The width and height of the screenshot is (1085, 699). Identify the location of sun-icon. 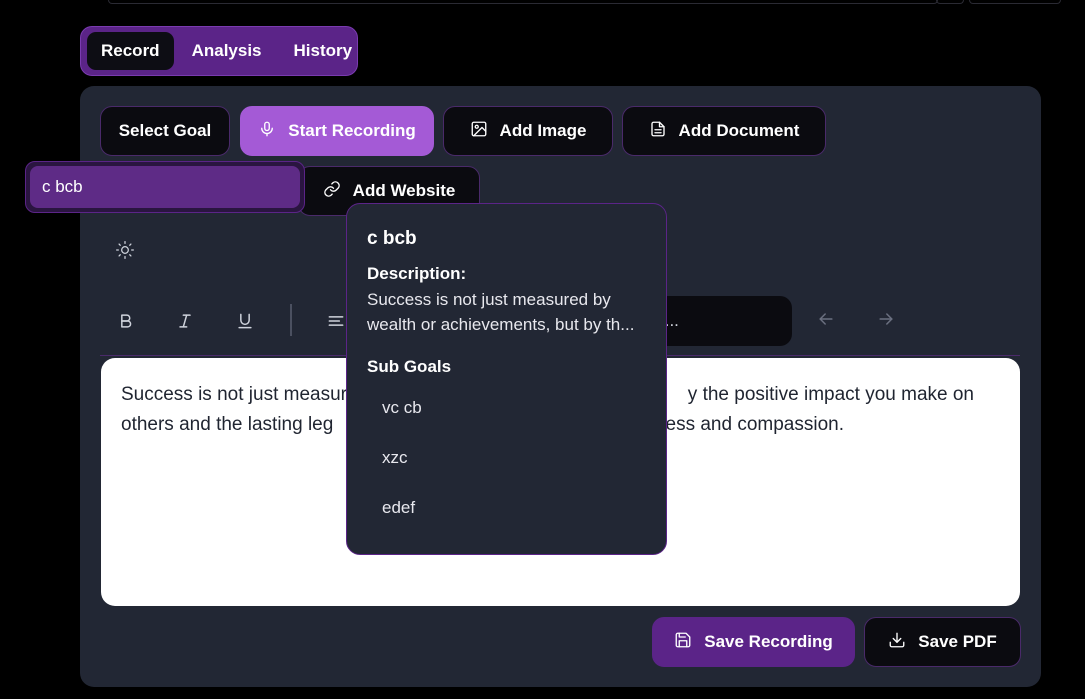
(125, 250).